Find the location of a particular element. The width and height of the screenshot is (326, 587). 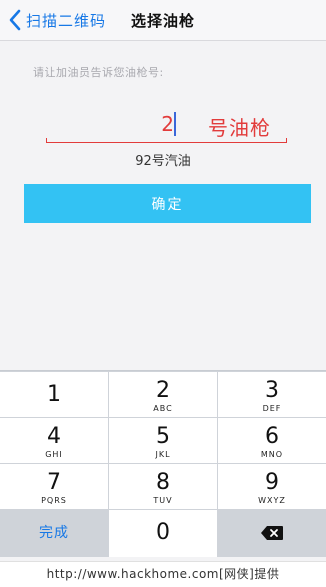

key-5: 5 JKL is located at coordinates (163, 440).